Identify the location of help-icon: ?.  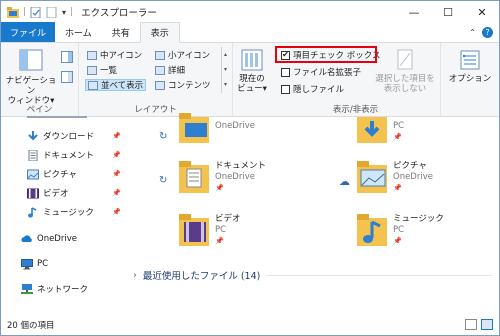
(487, 32).